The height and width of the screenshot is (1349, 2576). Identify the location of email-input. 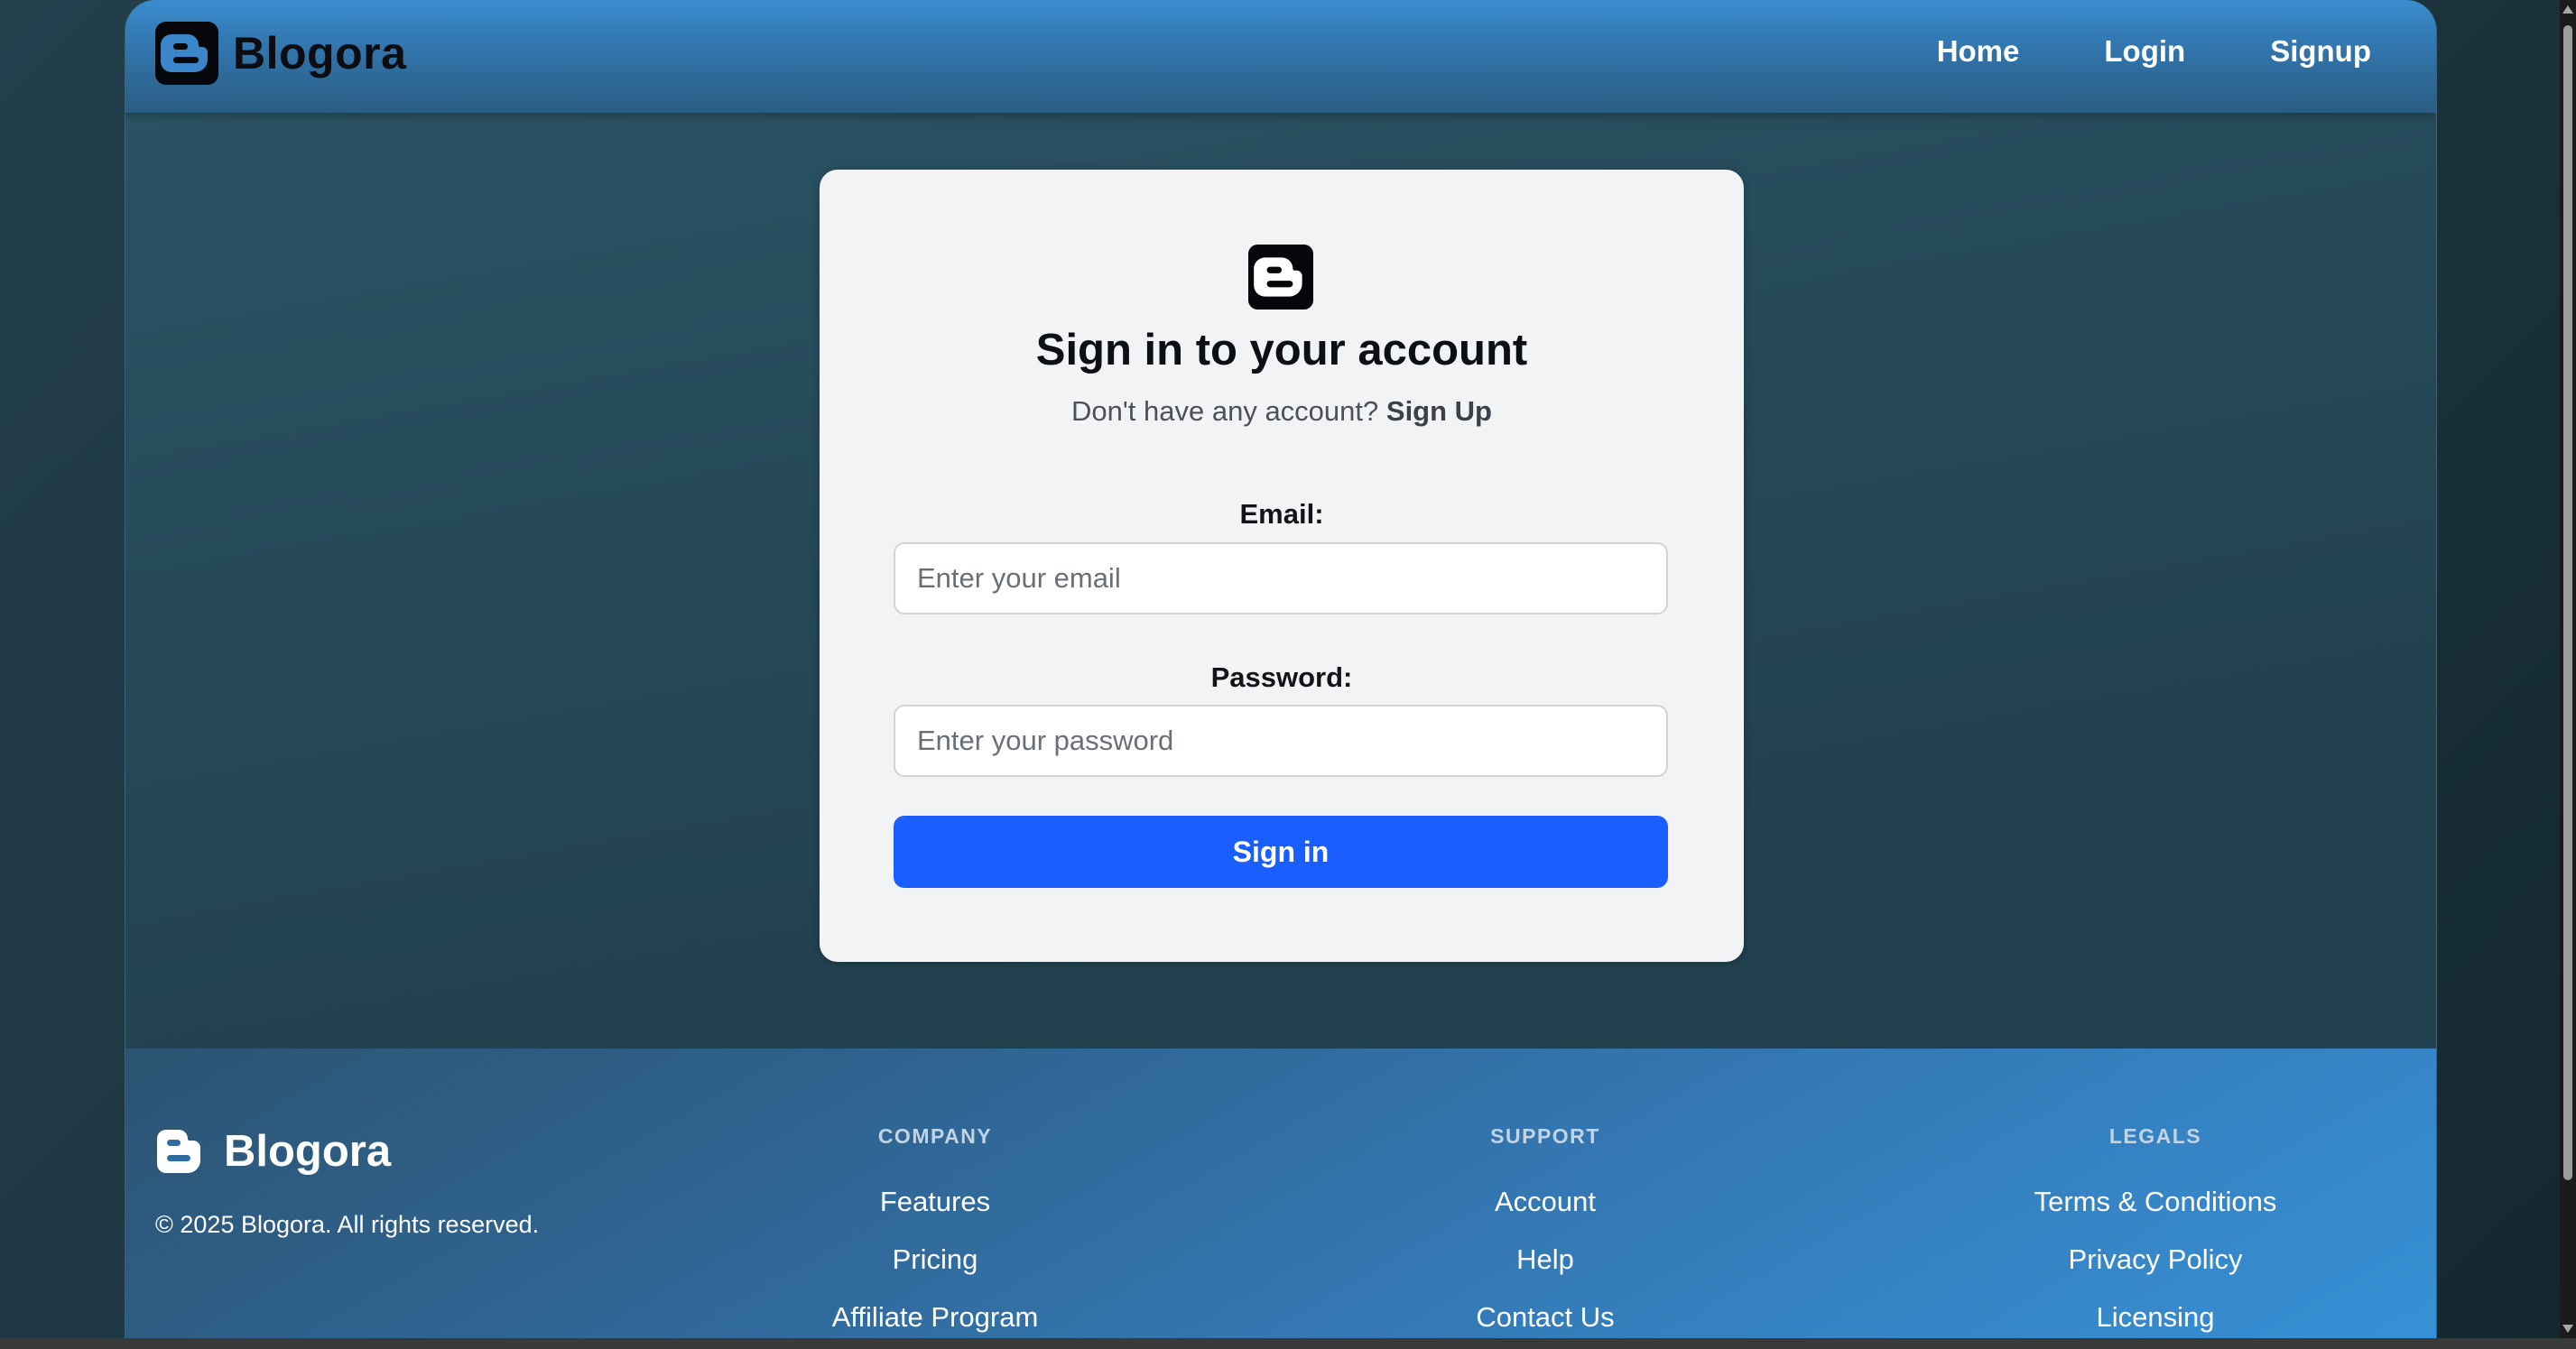
(1281, 578).